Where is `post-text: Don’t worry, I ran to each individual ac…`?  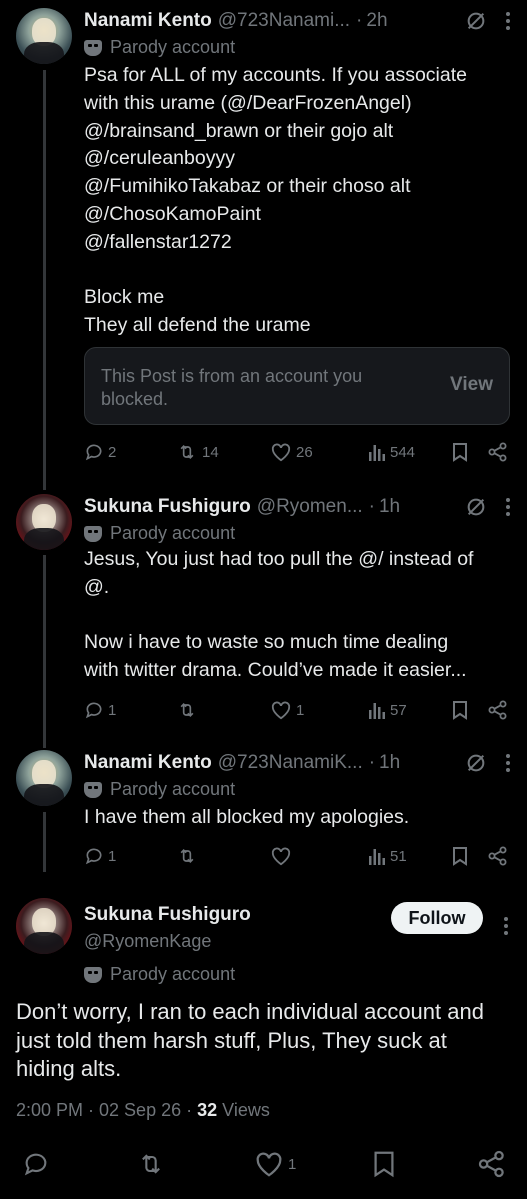 post-text: Don’t worry, I ran to each individual ac… is located at coordinates (250, 1040).